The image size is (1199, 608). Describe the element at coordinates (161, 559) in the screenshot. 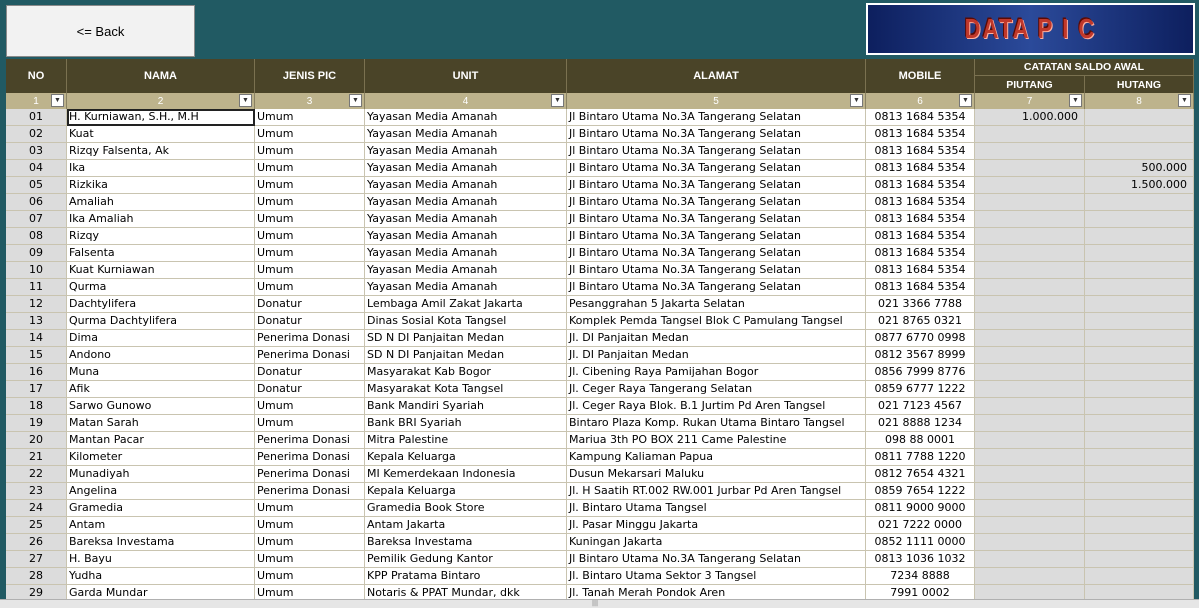

I see `cell-nama: H. Bayu` at that location.